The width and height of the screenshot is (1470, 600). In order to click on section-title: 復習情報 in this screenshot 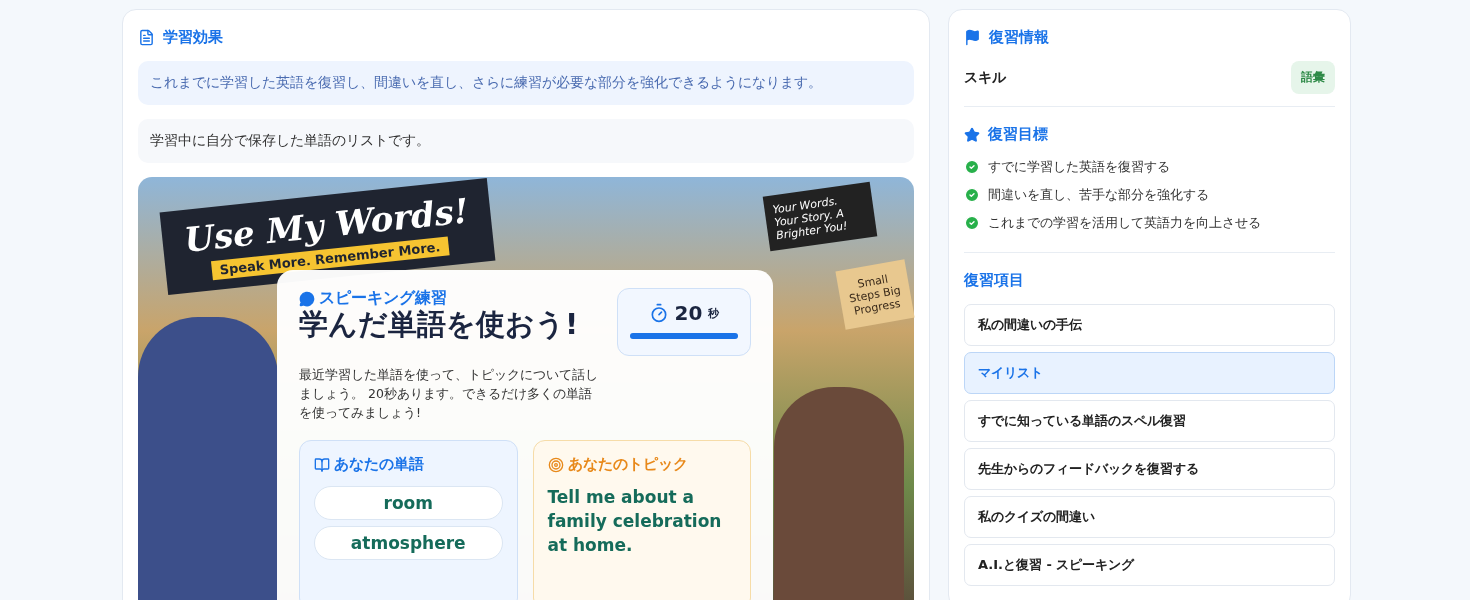, I will do `click(1019, 37)`.